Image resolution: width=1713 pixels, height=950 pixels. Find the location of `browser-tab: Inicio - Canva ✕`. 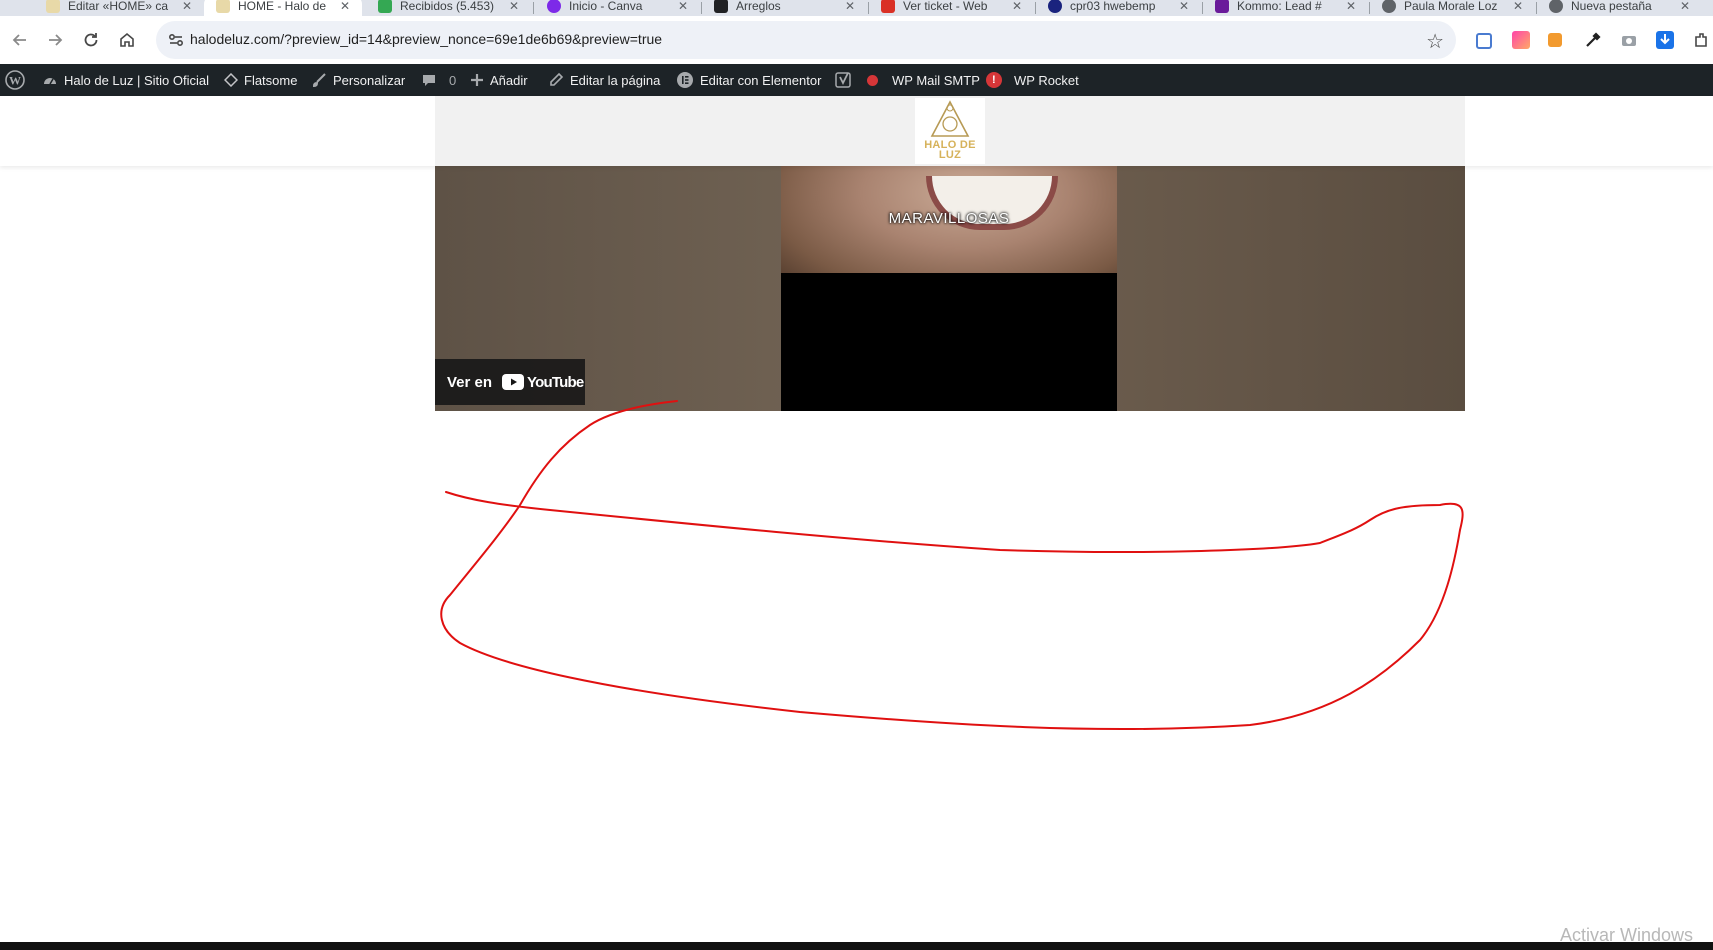

browser-tab: Inicio - Canva ✕ is located at coordinates (617, 8).